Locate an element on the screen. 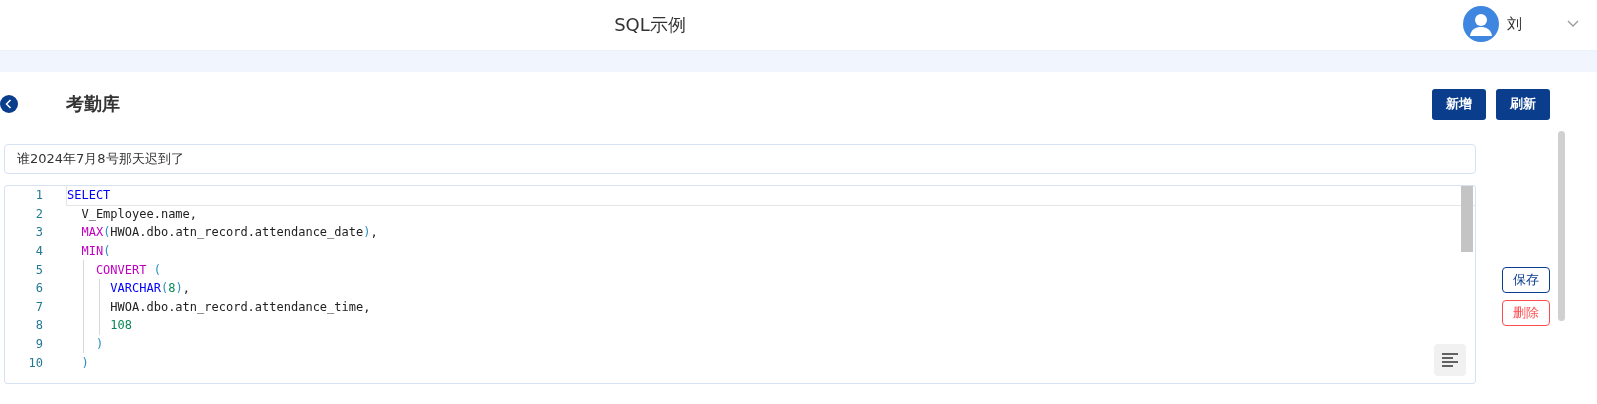 This screenshot has height=404, width=1597. toolbar-button: 新增 is located at coordinates (1459, 104).